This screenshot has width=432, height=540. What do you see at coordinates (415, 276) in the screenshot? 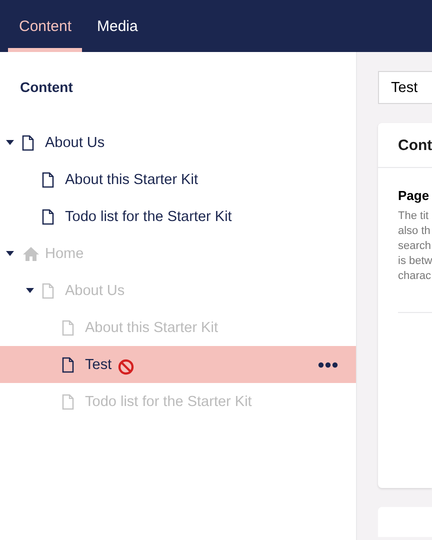
I see `description-line: charac` at bounding box center [415, 276].